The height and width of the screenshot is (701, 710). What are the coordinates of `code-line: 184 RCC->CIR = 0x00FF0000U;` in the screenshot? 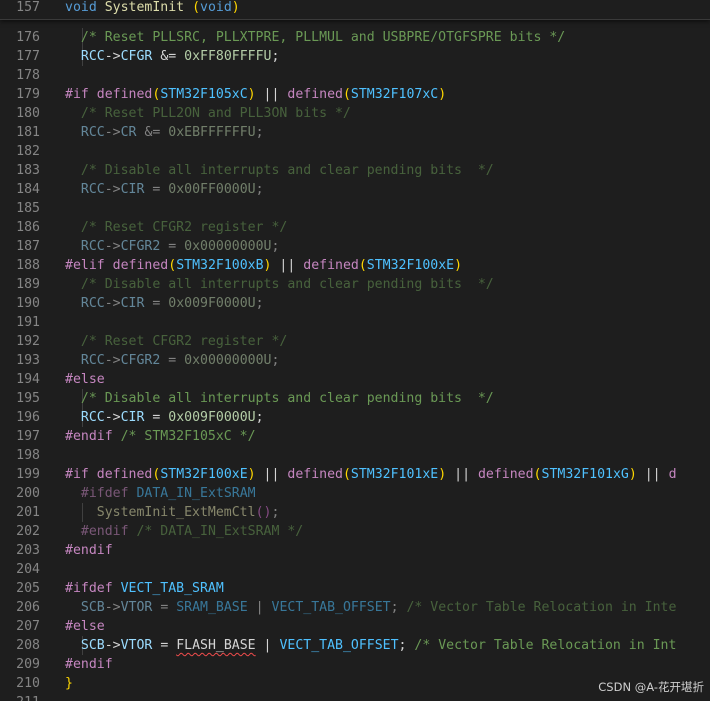 It's located at (355, 189).